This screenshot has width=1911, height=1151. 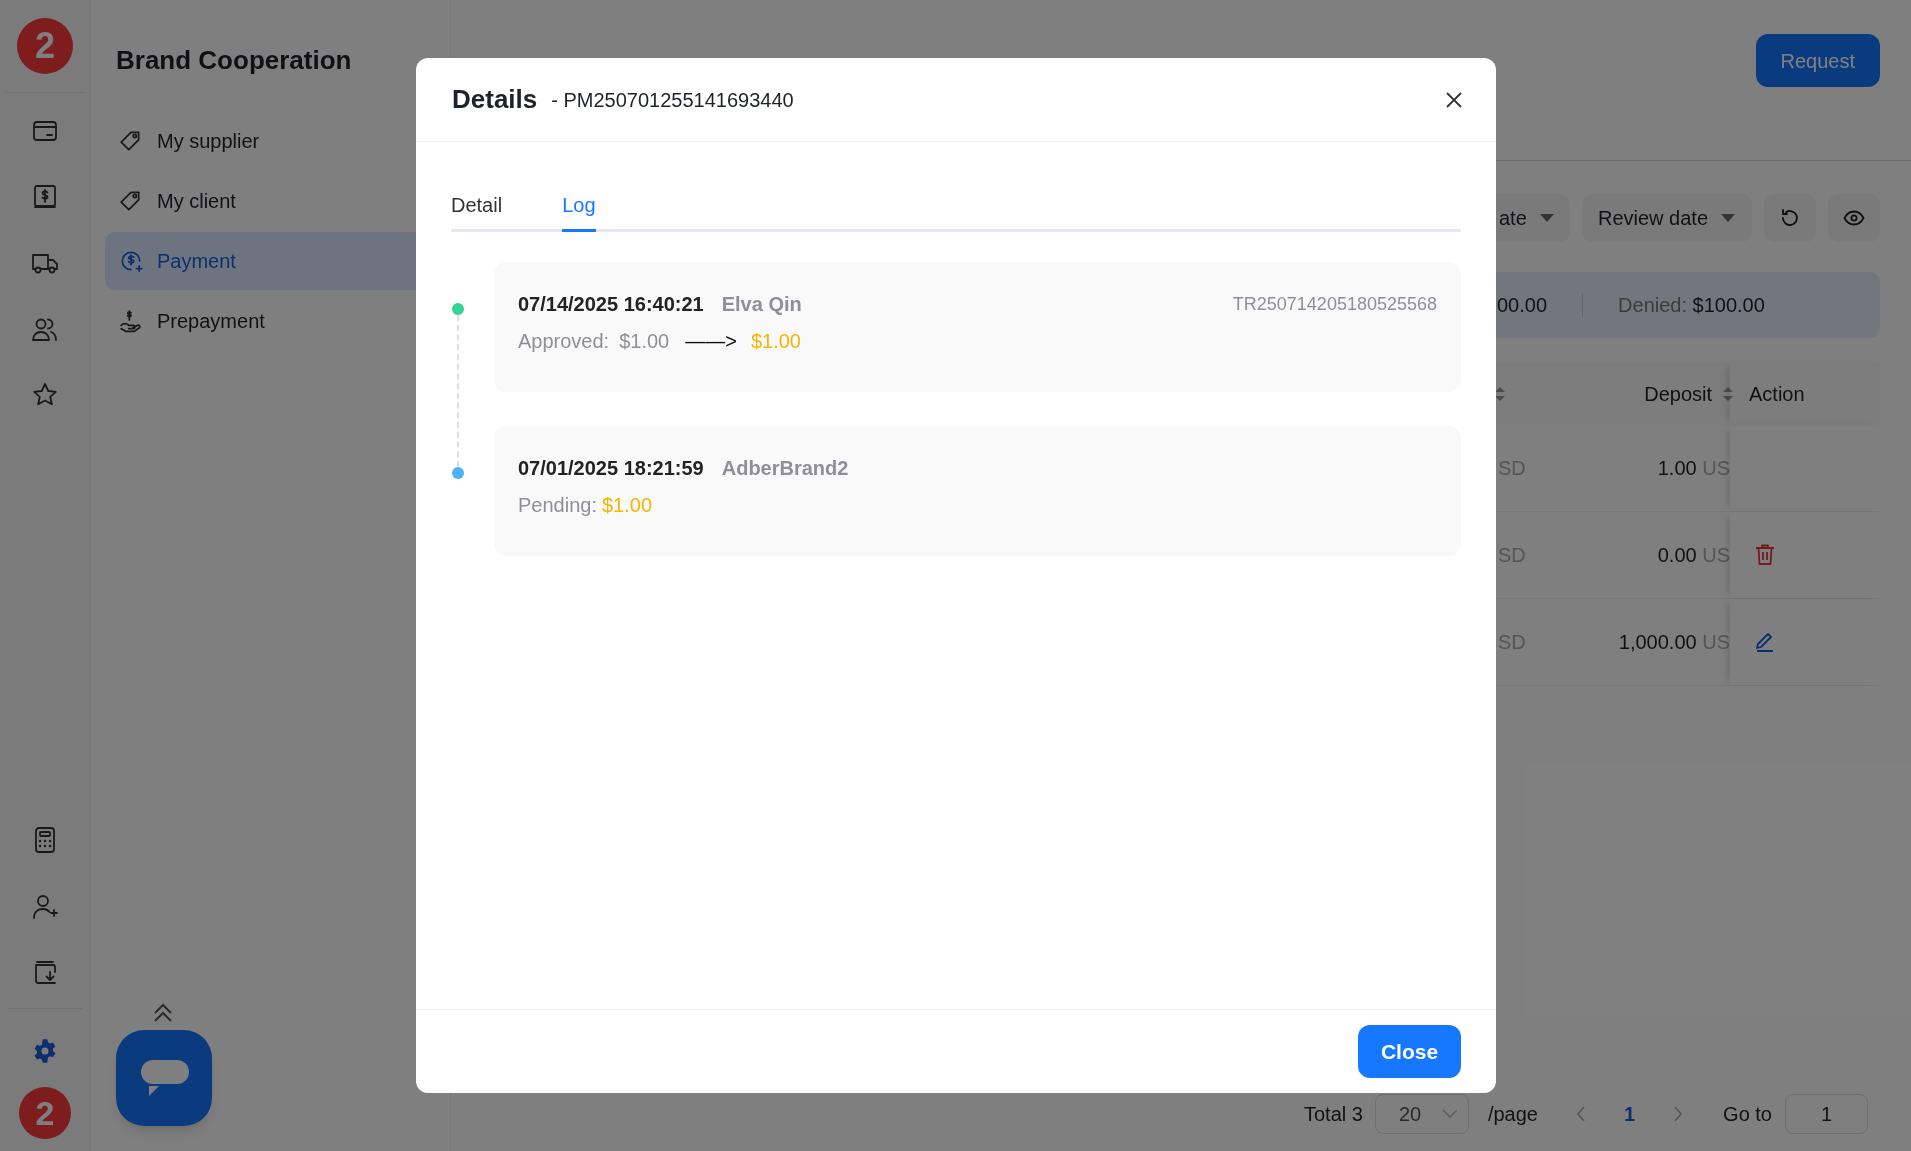 I want to click on per-page-label: /page, so click(x=1512, y=1114).